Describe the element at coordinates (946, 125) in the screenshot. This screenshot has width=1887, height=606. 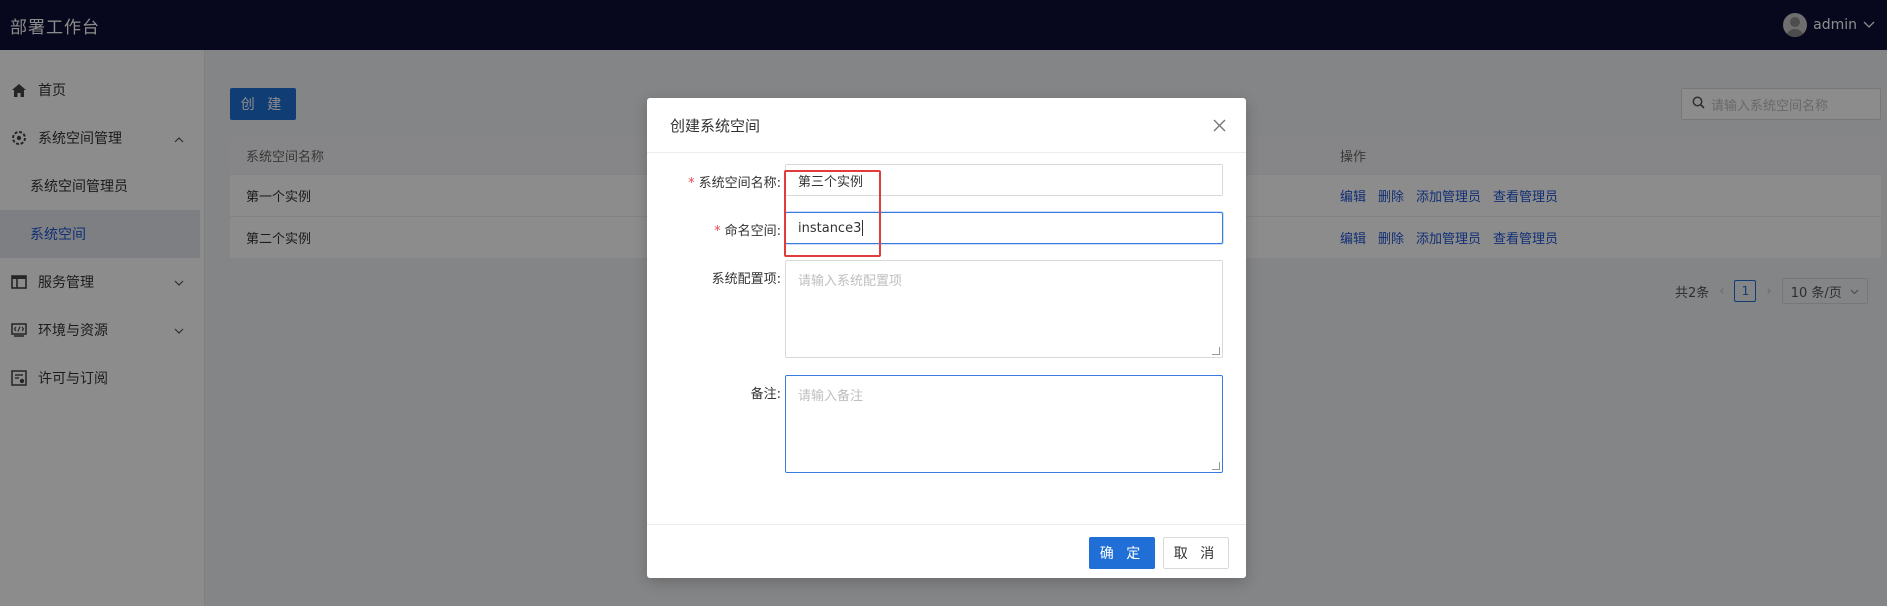
I see `dialog-header: 创建系统空间` at that location.